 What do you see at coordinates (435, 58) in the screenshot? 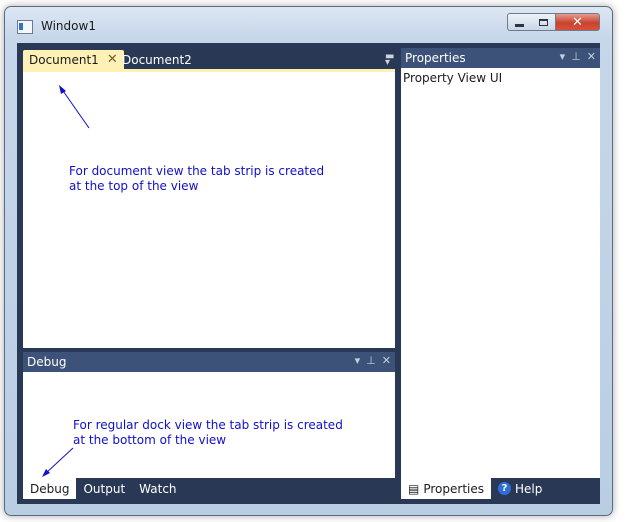
I see `pane-title: Properties` at bounding box center [435, 58].